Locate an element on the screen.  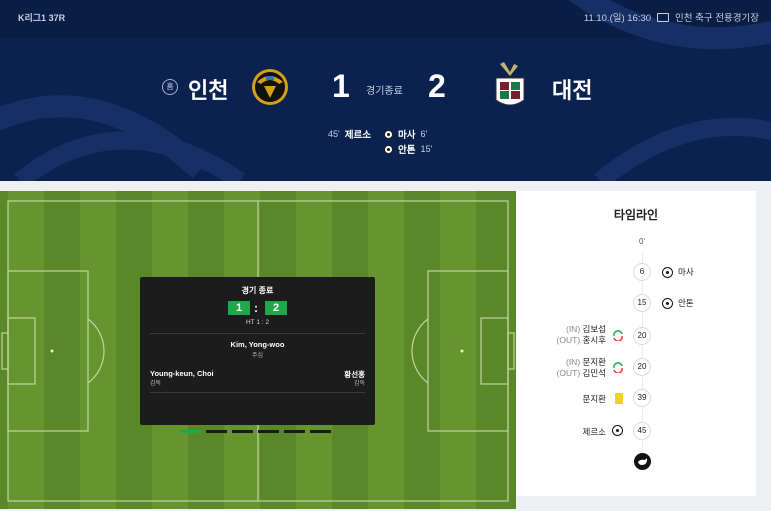
referee-role: 주심 is located at coordinates (257, 356).